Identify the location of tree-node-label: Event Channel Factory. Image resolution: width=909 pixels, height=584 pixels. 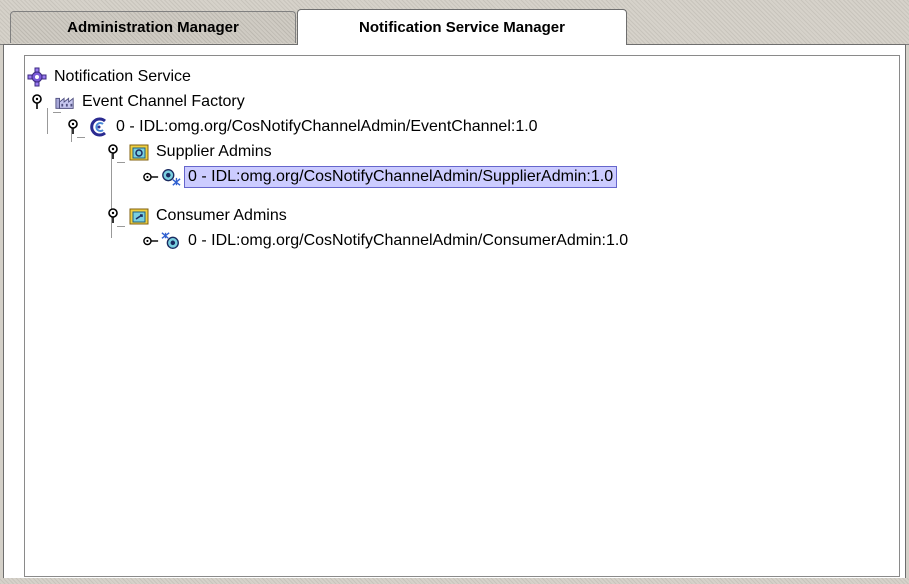
(163, 101).